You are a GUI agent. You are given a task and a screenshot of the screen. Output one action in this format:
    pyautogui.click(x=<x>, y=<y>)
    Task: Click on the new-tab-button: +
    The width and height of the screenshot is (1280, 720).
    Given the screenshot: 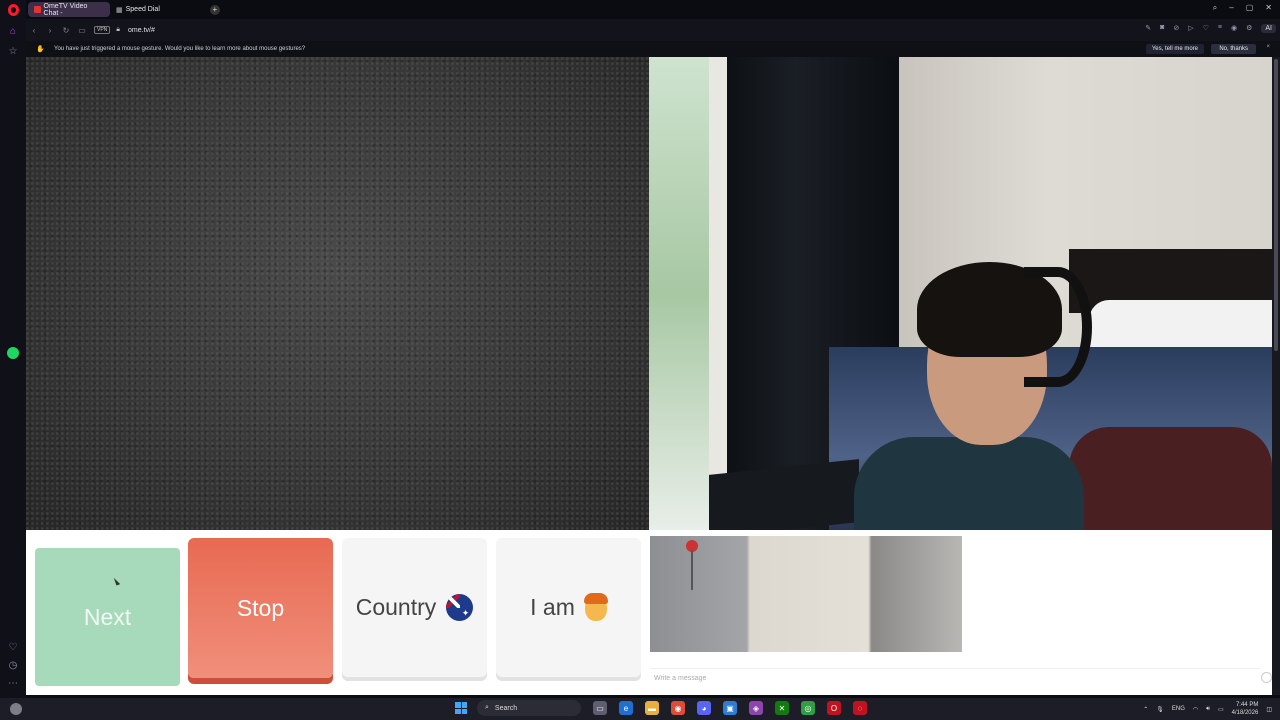 What is the action you would take?
    pyautogui.click(x=214, y=9)
    